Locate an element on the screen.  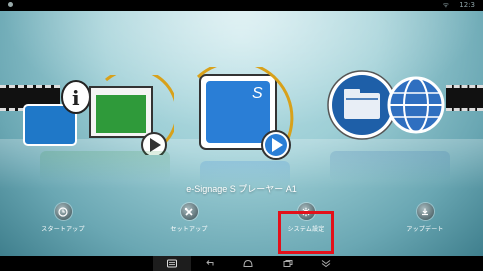
nav-update: アップデート is located at coordinates (425, 218).